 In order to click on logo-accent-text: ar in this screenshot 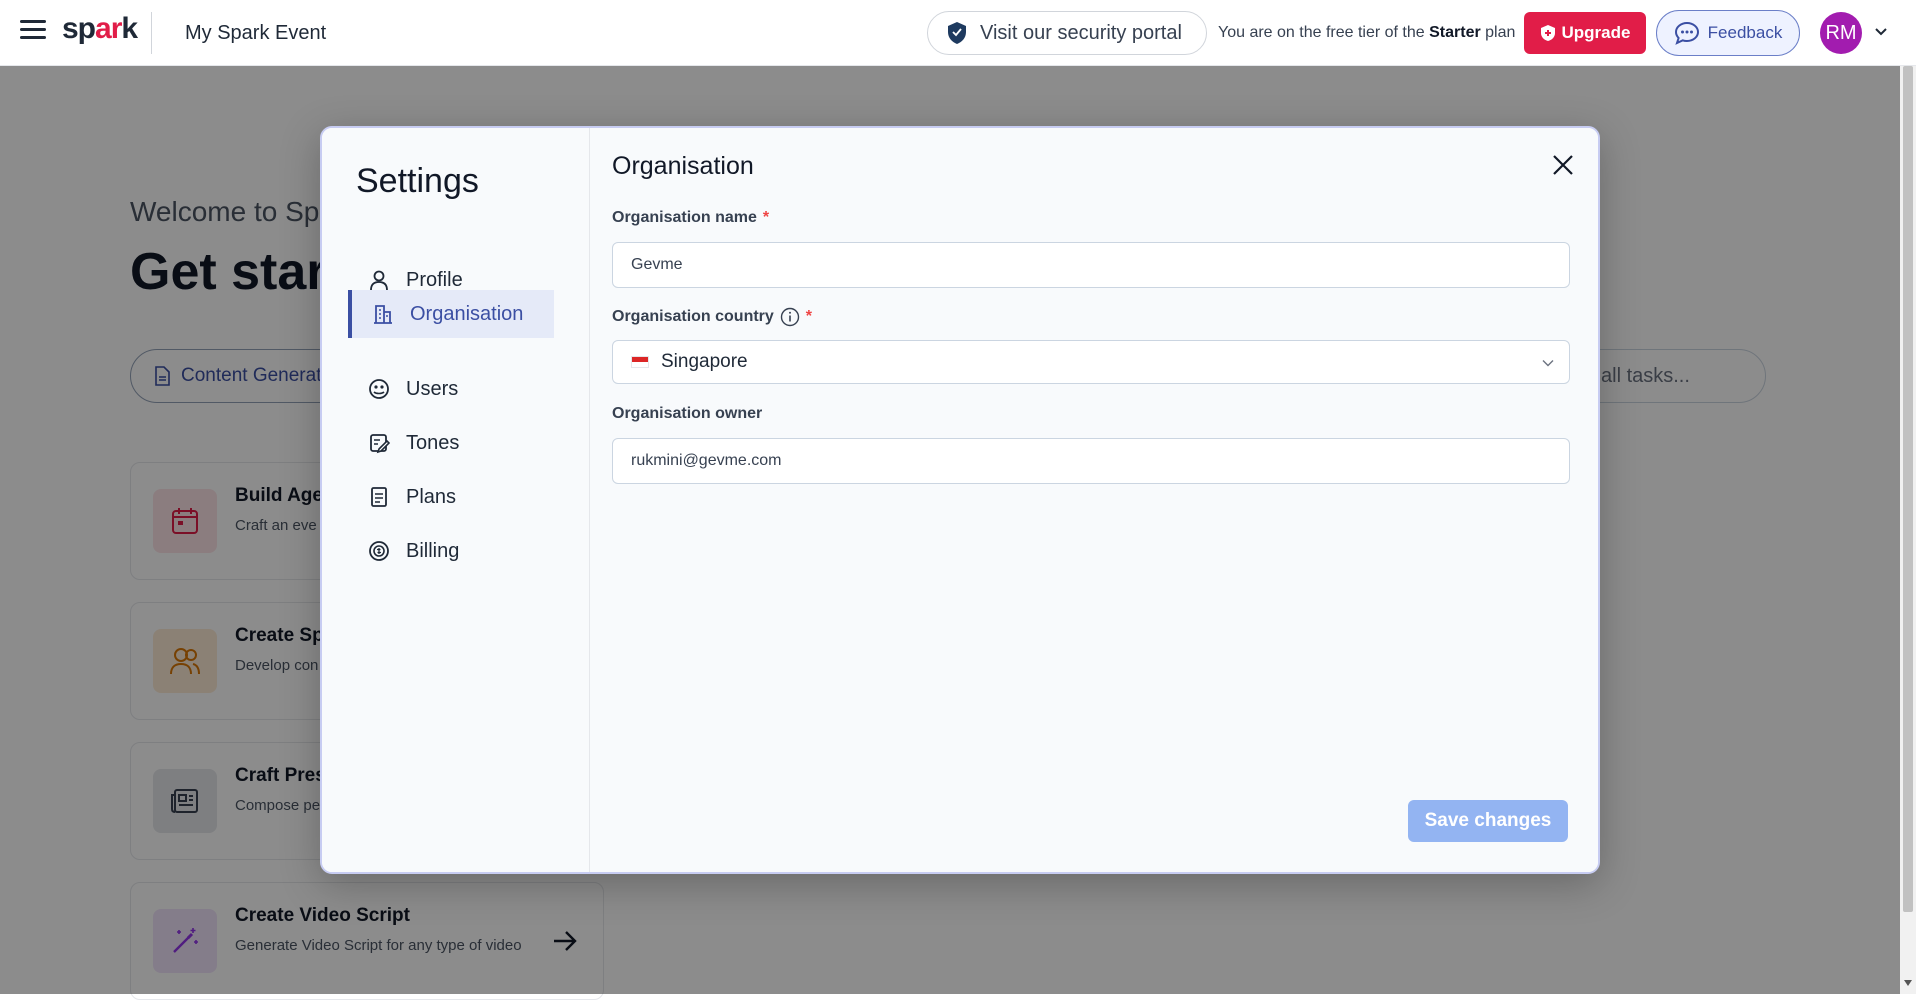, I will do `click(108, 28)`.